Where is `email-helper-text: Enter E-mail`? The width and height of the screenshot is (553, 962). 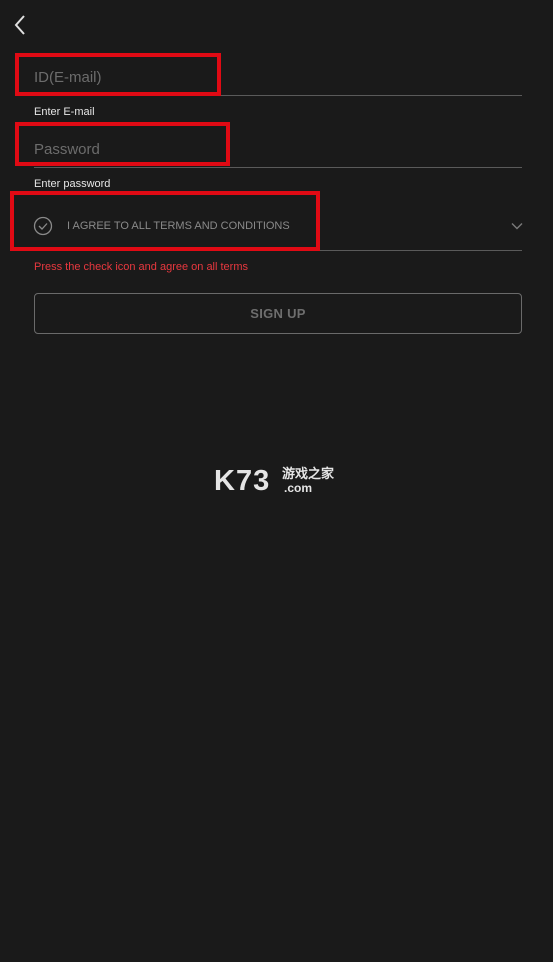 email-helper-text: Enter E-mail is located at coordinates (64, 112).